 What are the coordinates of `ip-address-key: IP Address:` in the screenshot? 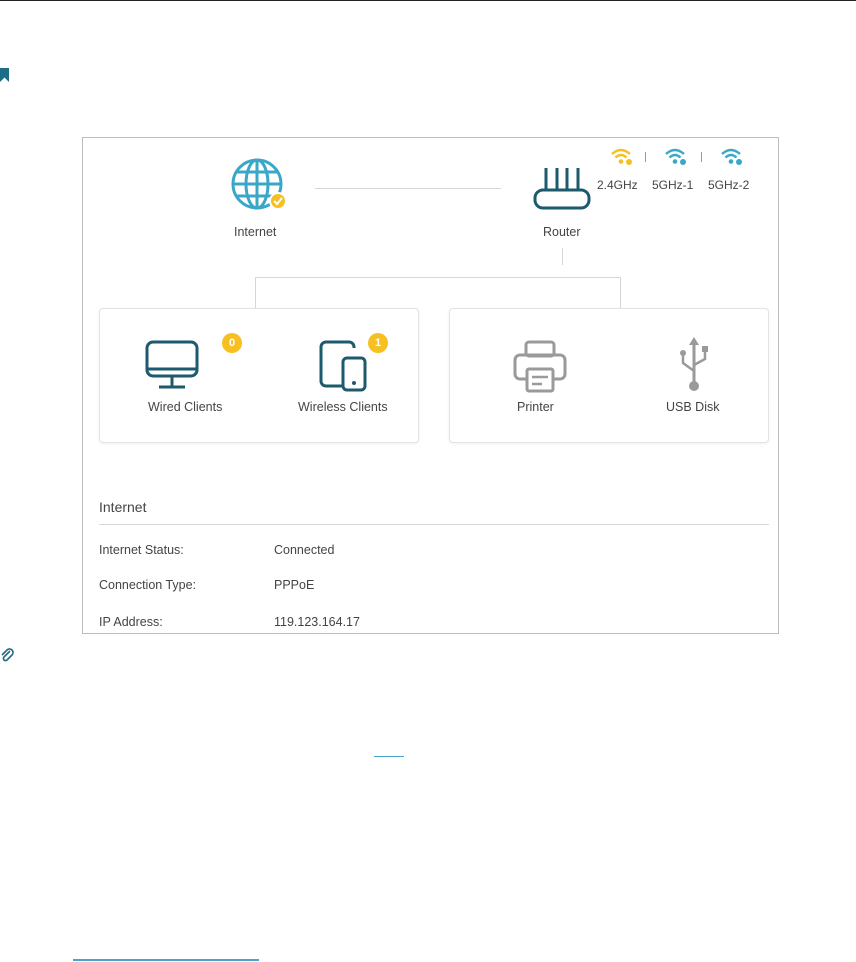 It's located at (131, 622).